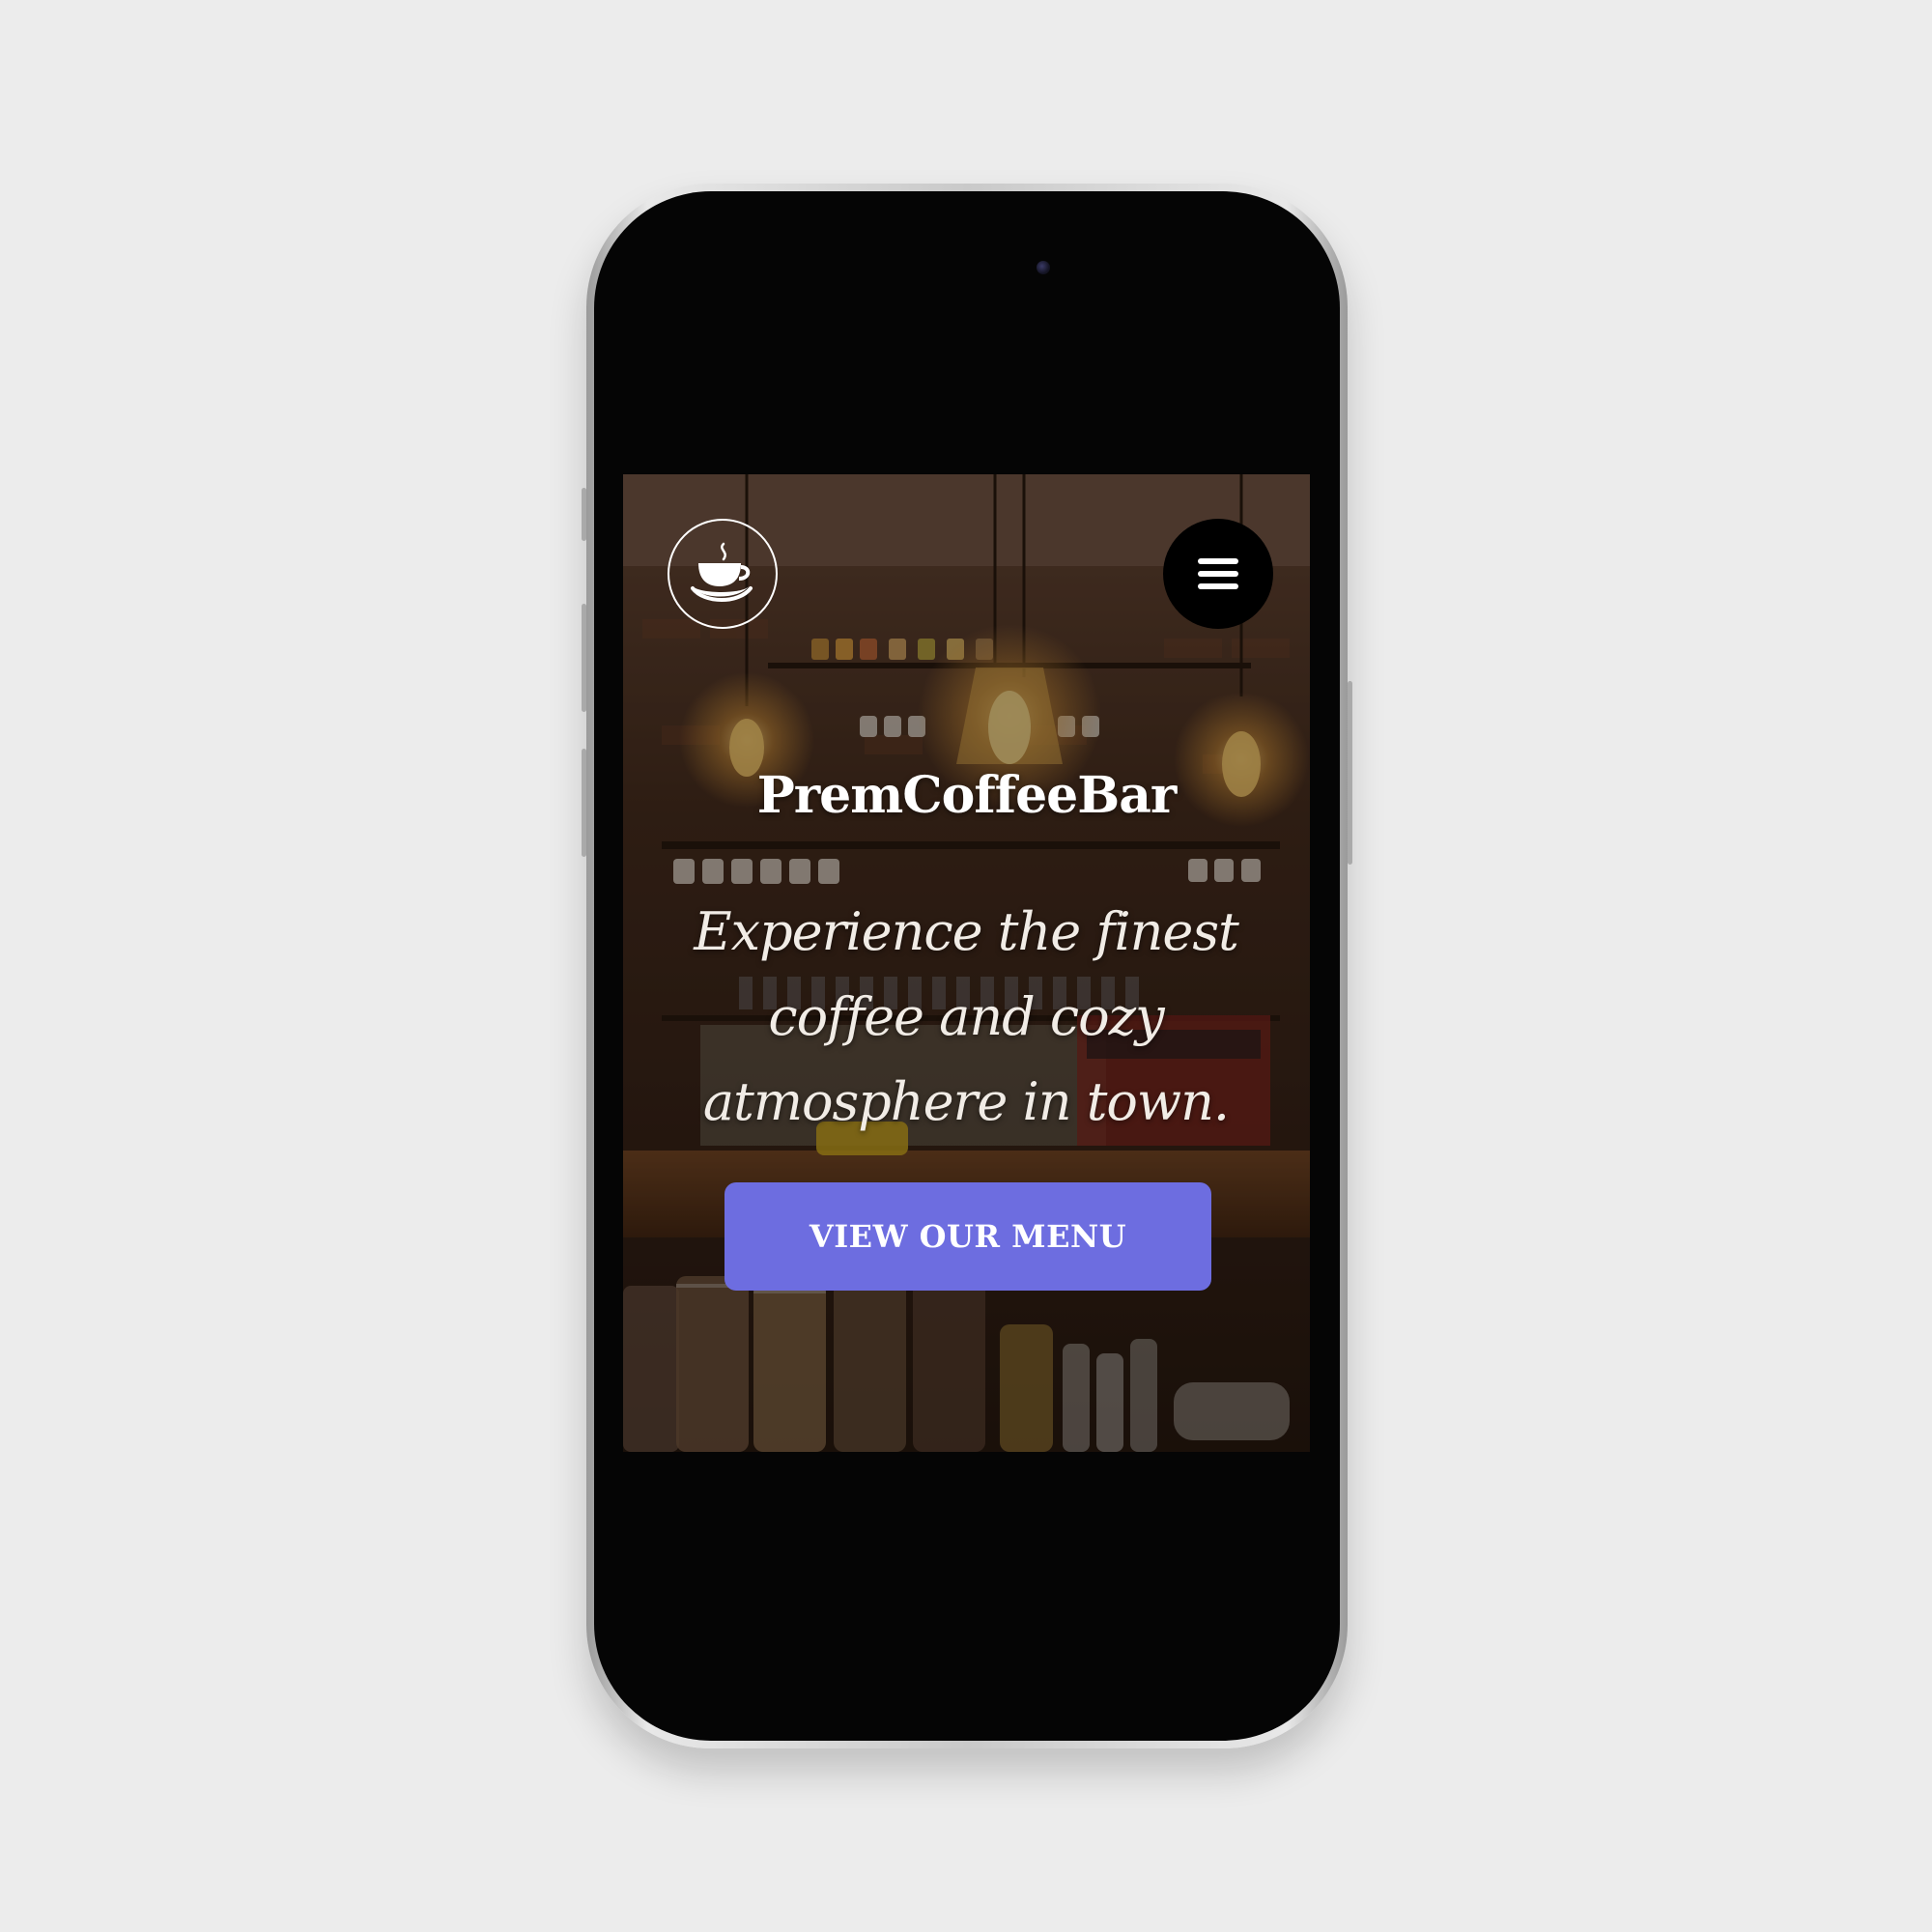 Image resolution: width=1932 pixels, height=1932 pixels. Describe the element at coordinates (967, 1236) in the screenshot. I see `view-menu-button: VIEW OUR MENU` at that location.